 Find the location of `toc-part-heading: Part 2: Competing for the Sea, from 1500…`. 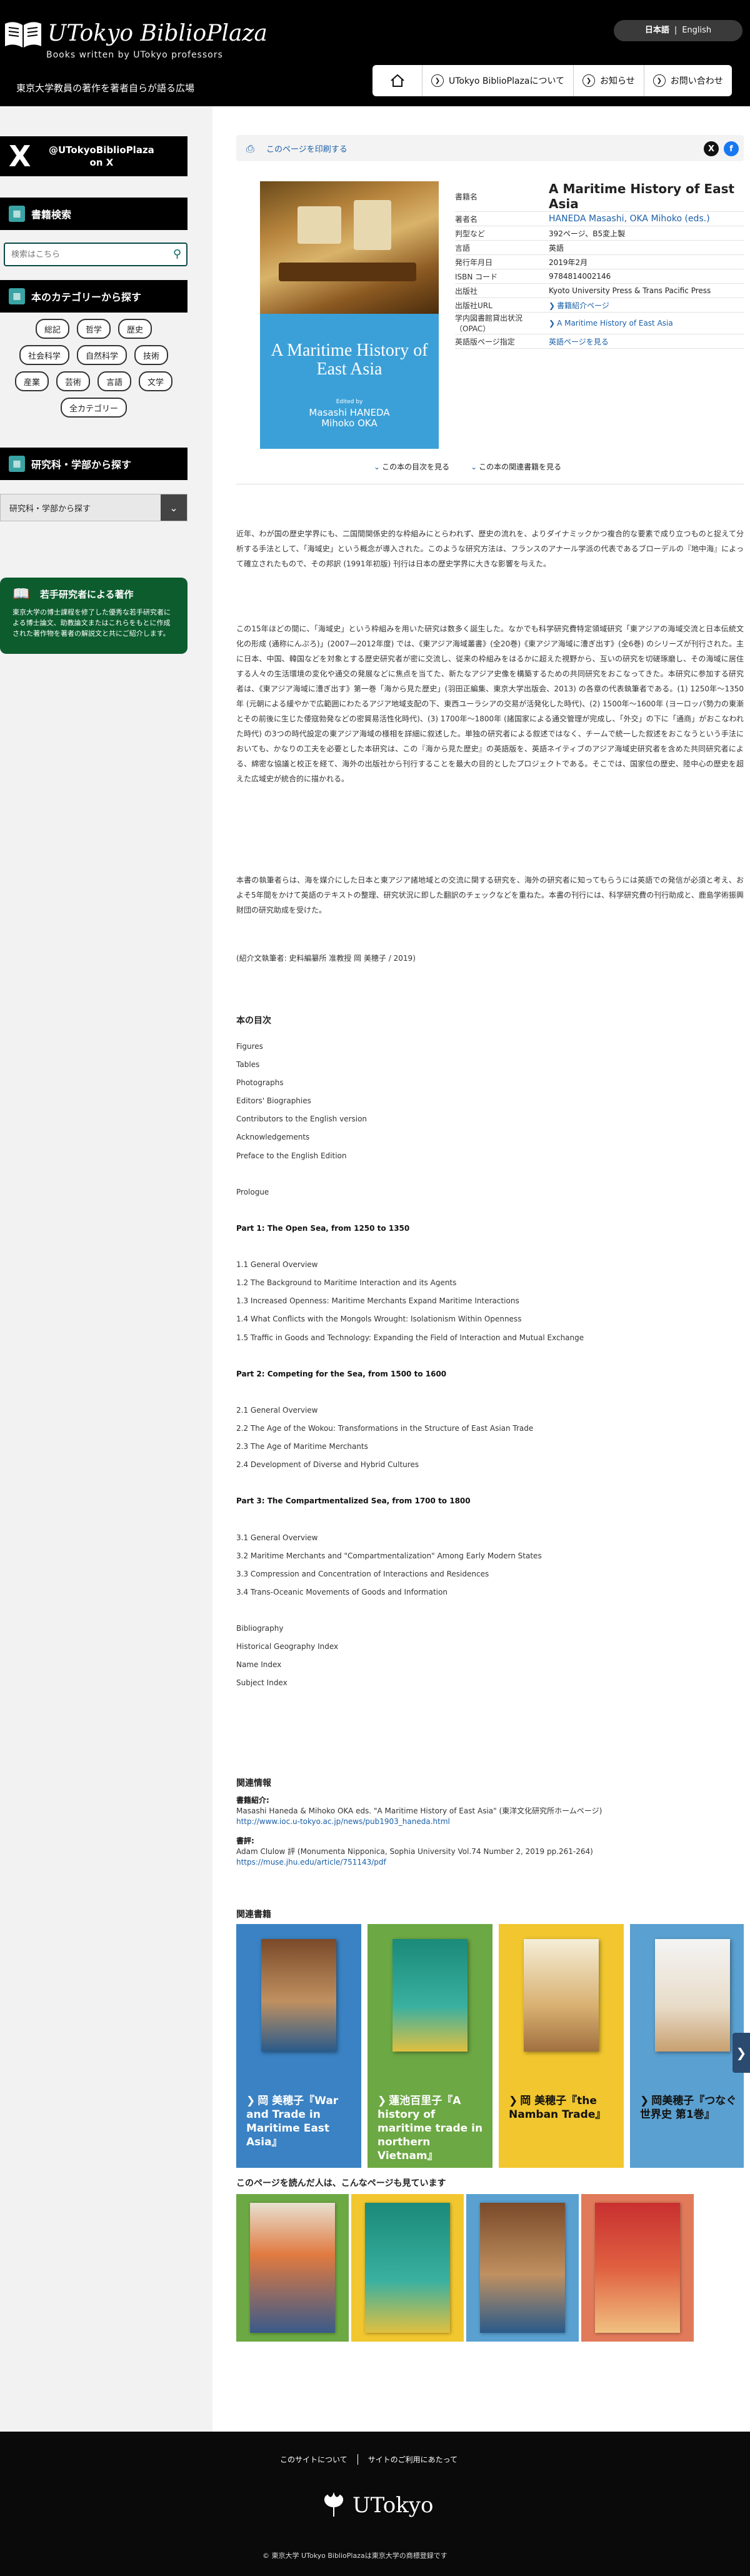

toc-part-heading: Part 2: Competing for the Sea, from 1500… is located at coordinates (341, 1373).